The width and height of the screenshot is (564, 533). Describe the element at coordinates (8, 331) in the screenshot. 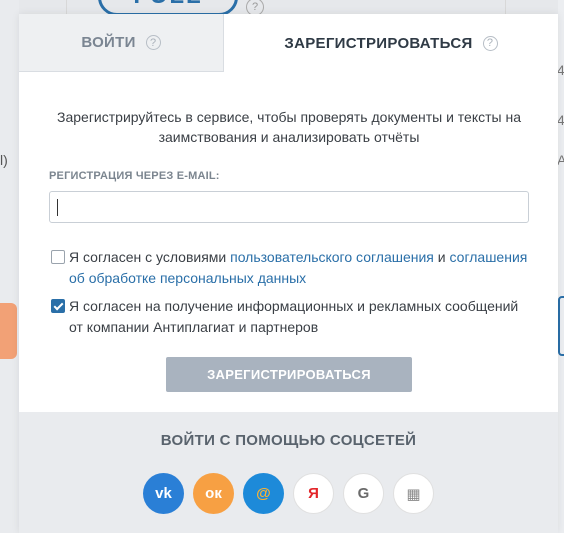

I see `background-orange-button` at that location.